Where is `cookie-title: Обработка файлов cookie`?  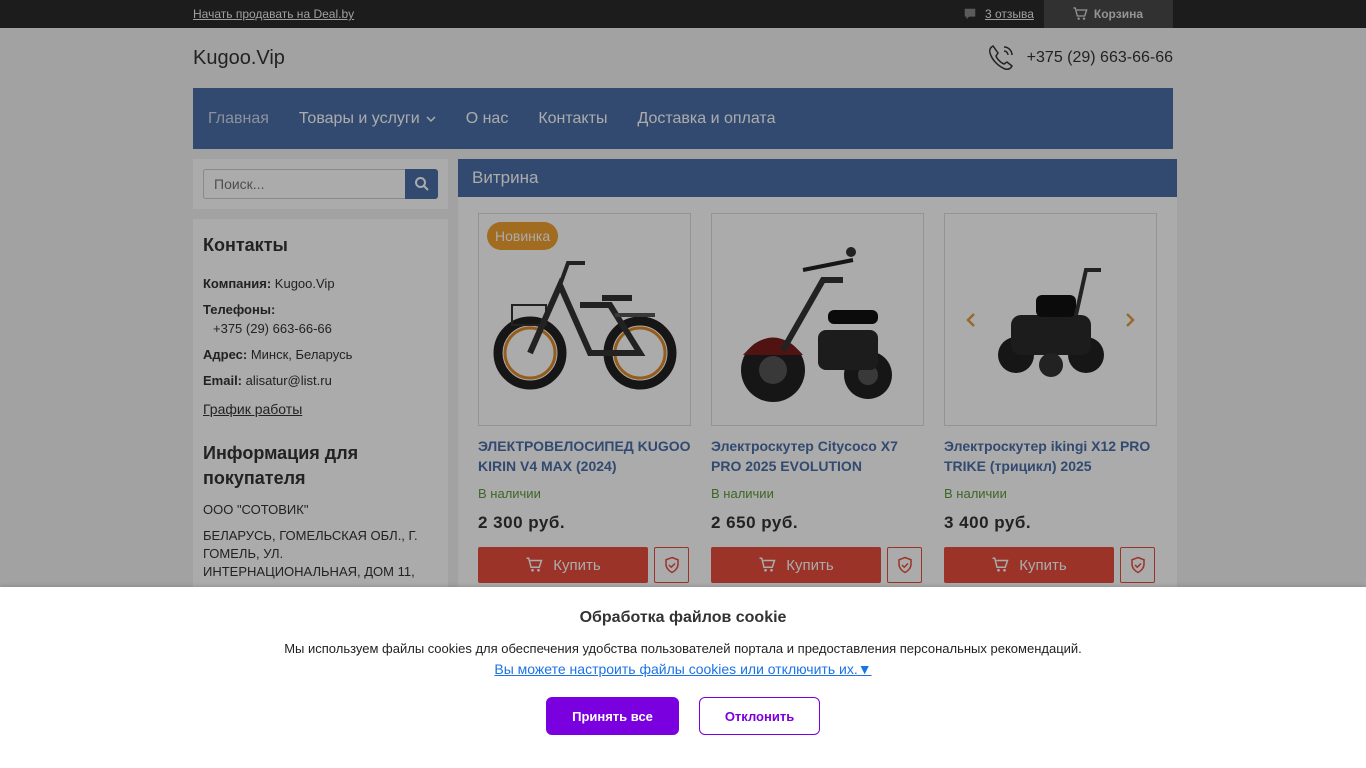 cookie-title: Обработка файлов cookie is located at coordinates (683, 617).